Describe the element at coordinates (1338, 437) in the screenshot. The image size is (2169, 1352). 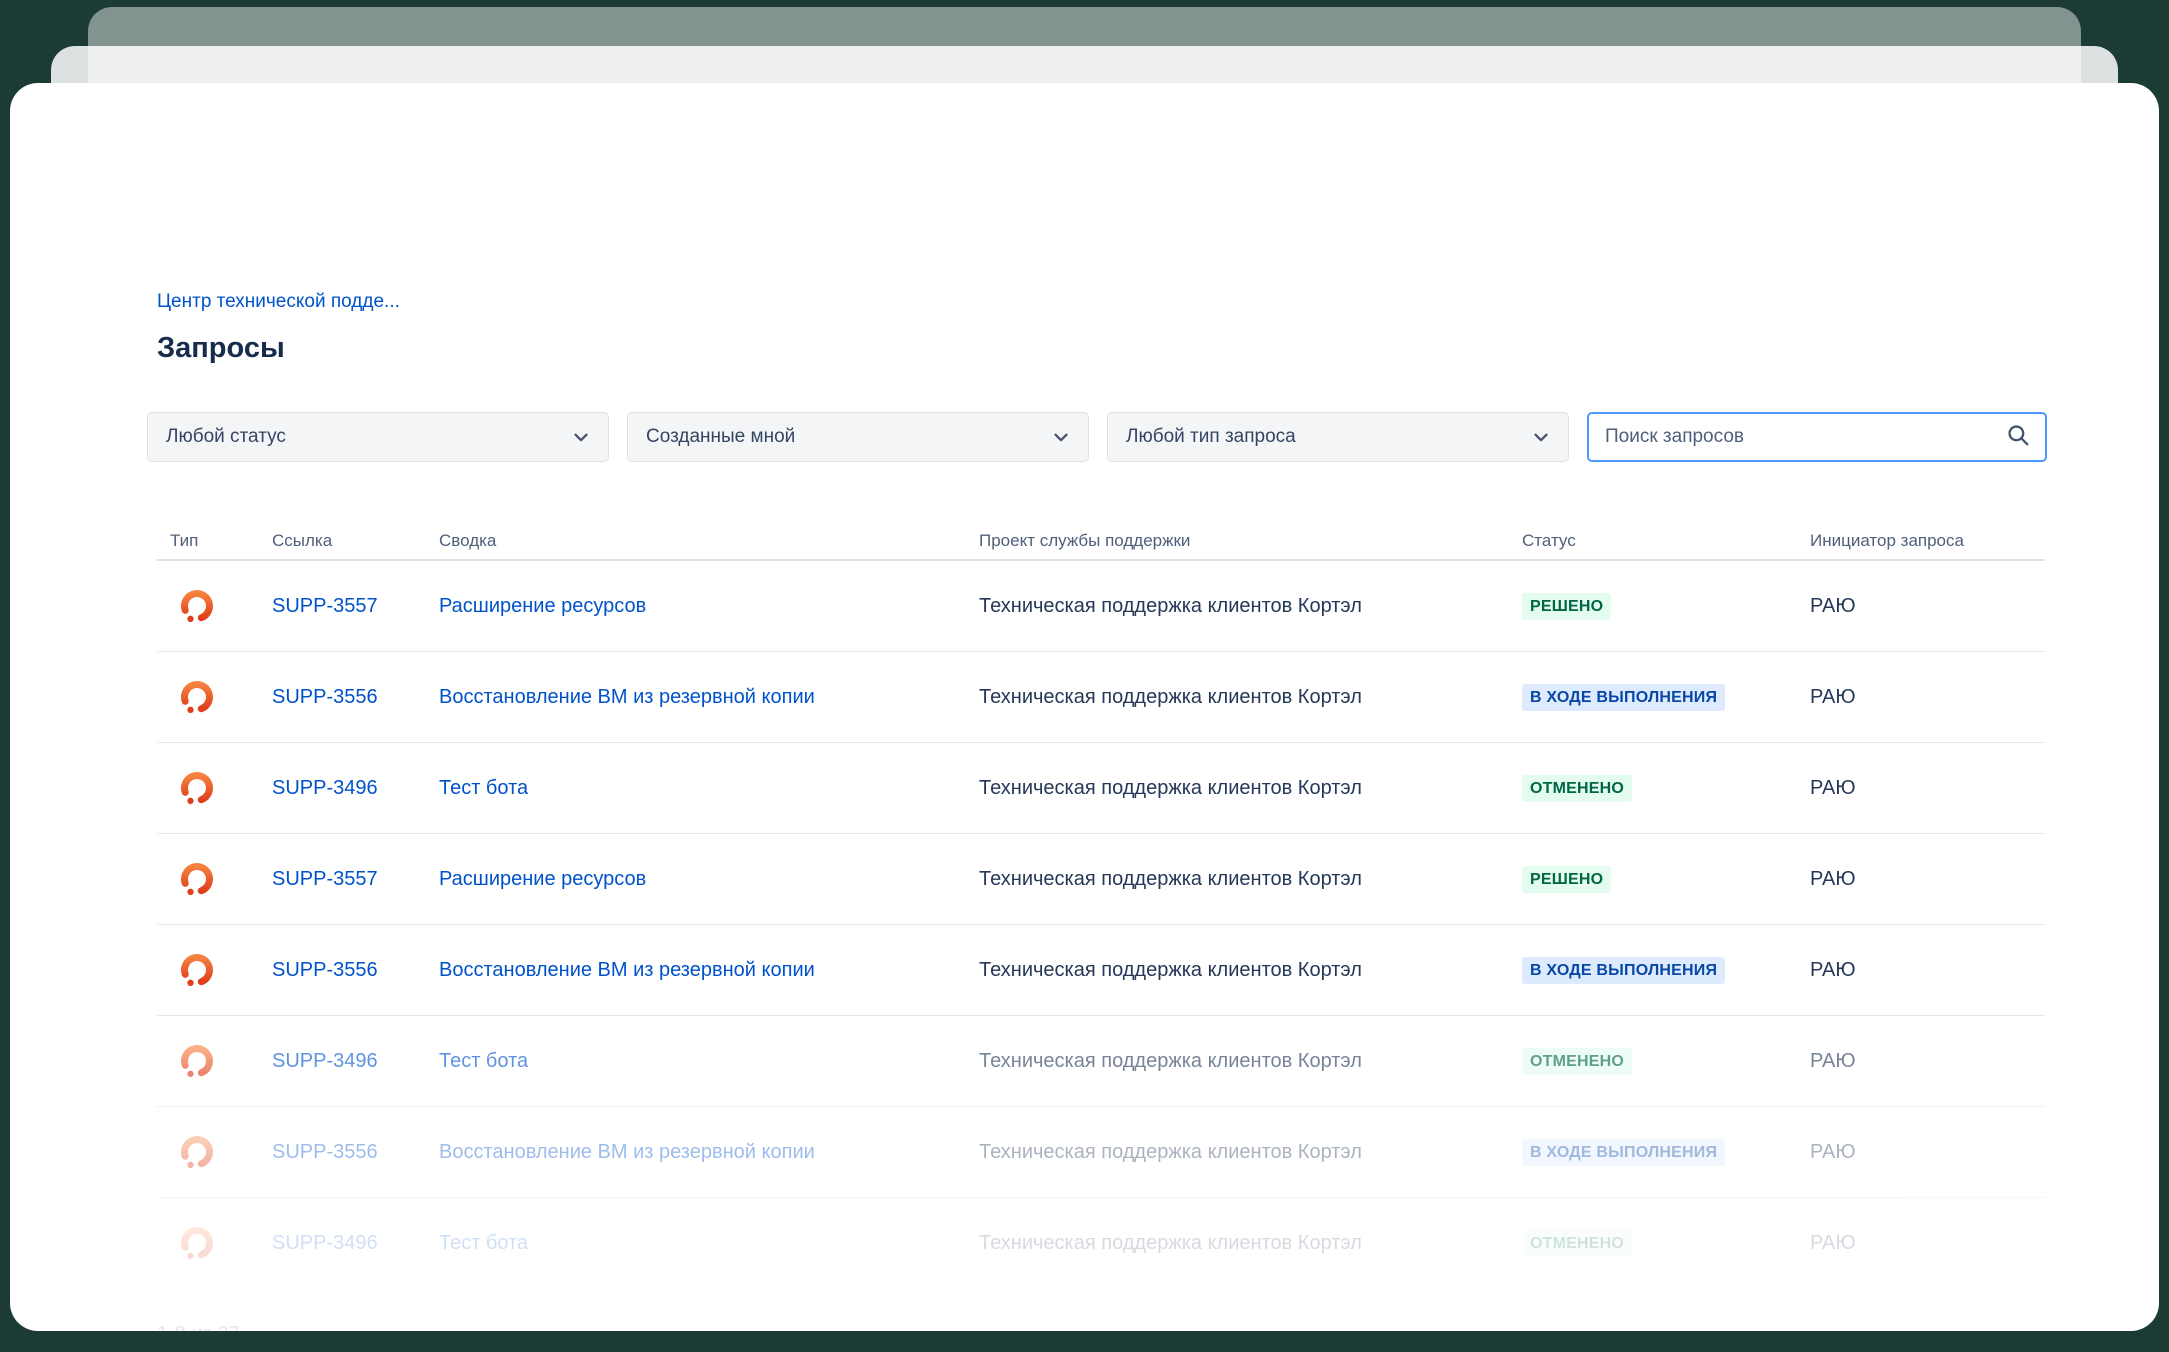
I see `request-type-filter-dropdown: Любой тип запроса` at that location.